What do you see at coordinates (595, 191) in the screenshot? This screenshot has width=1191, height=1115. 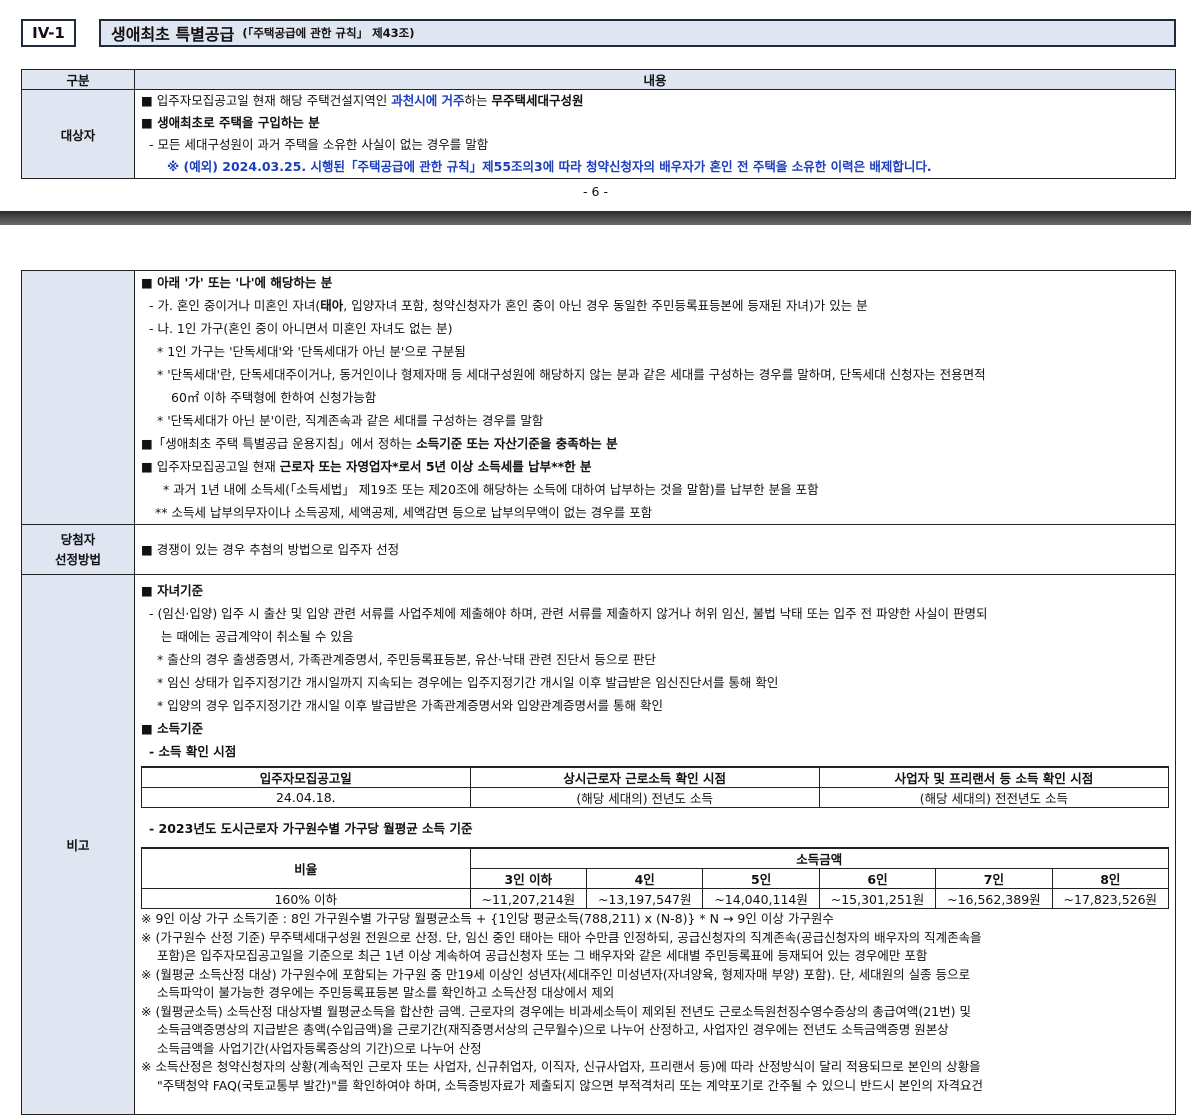 I see `page-number: - 6 -` at bounding box center [595, 191].